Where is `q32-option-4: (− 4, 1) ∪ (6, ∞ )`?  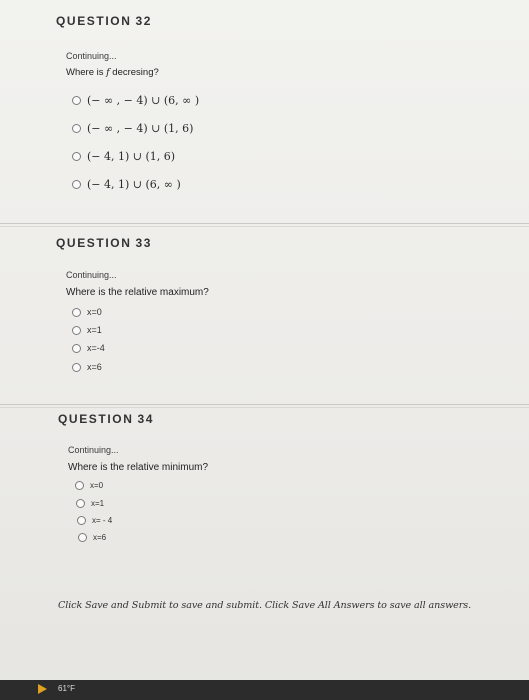 q32-option-4: (− 4, 1) ∪ (6, ∞ ) is located at coordinates (126, 184).